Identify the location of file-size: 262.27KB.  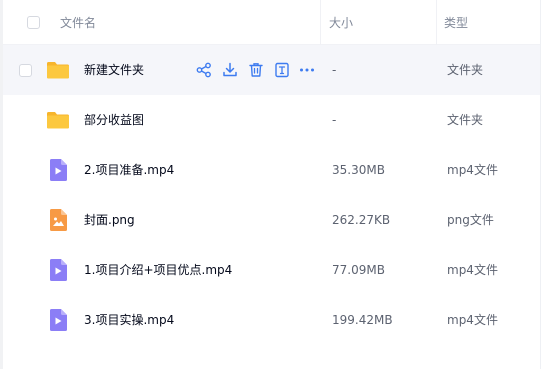
(361, 220).